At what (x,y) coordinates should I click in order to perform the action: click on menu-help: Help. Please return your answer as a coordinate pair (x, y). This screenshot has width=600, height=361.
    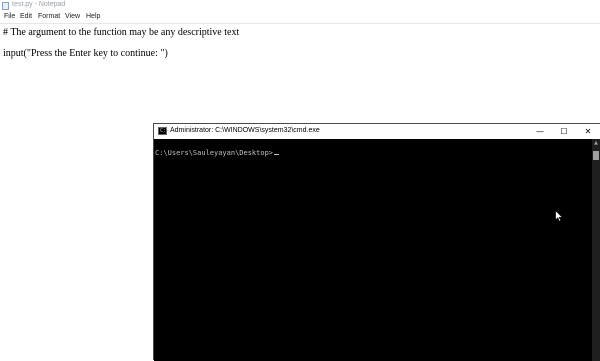
    Looking at the image, I should click on (93, 16).